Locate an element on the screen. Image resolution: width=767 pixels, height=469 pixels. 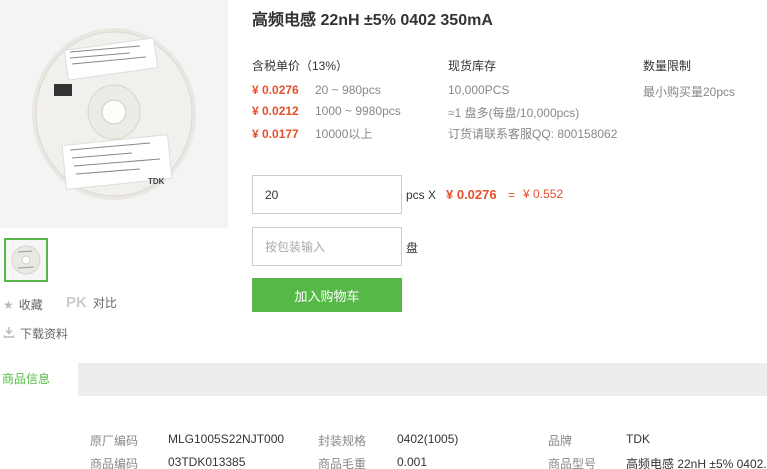
spec-key: 品牌 is located at coordinates (560, 441).